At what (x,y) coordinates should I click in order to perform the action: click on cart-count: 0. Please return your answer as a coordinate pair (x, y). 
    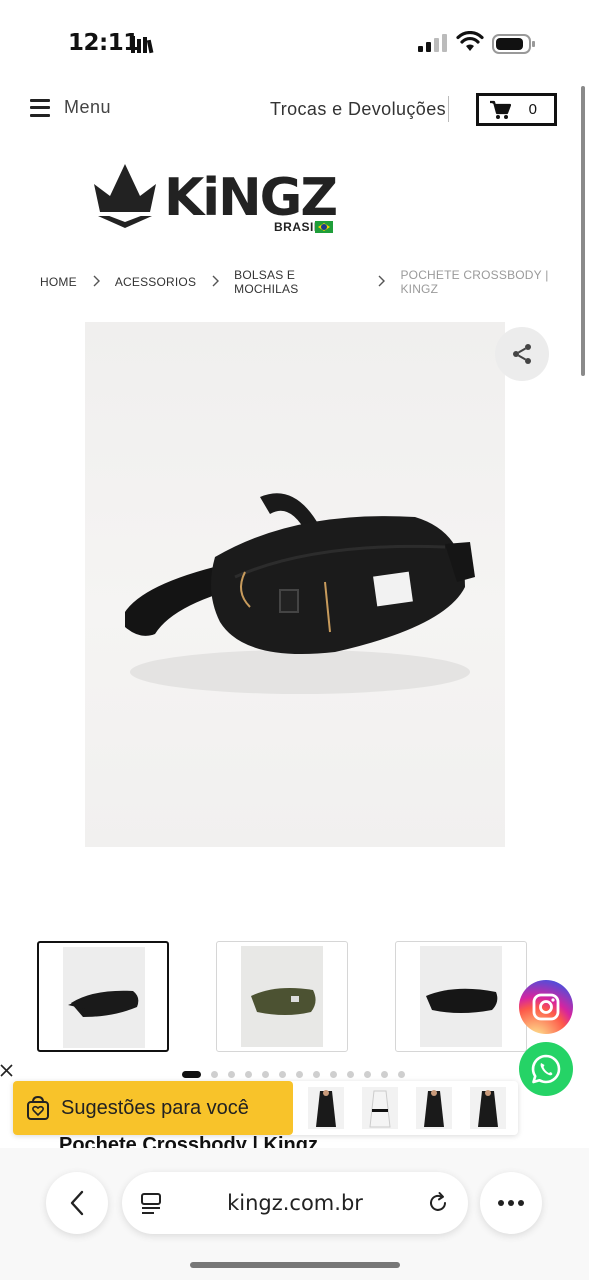
    Looking at the image, I should click on (532, 109).